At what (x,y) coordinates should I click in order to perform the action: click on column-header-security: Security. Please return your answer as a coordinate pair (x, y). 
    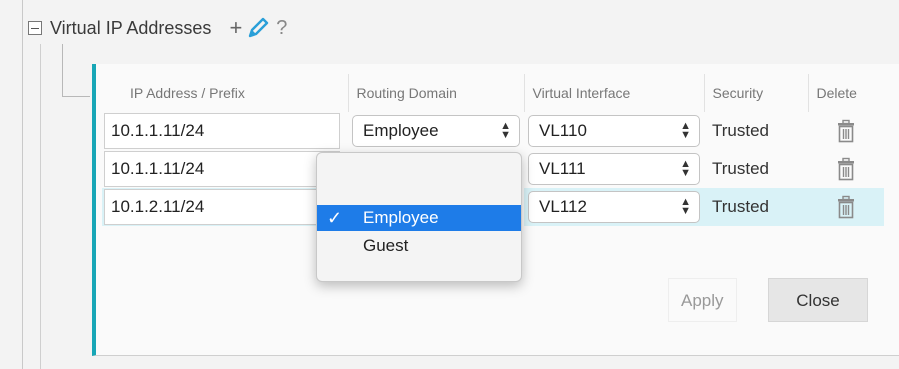
    Looking at the image, I should click on (756, 93).